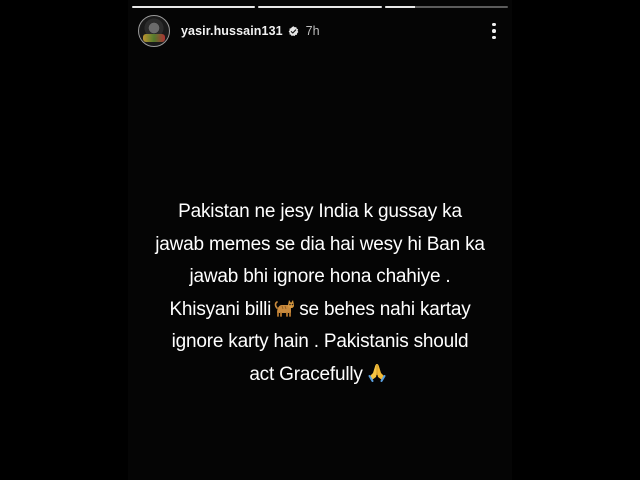 Image resolution: width=640 pixels, height=480 pixels. Describe the element at coordinates (377, 372) in the screenshot. I see `folded-hands-emoji-icon` at that location.